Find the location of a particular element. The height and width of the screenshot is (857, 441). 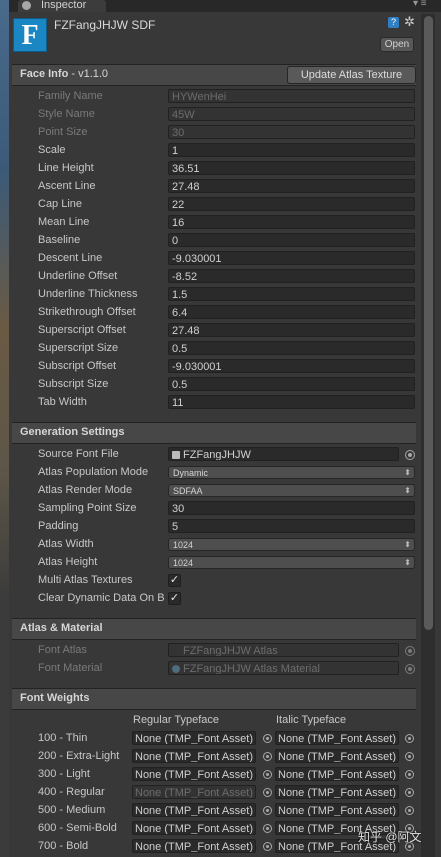

face-info-label: Ascent Line is located at coordinates (67, 186).